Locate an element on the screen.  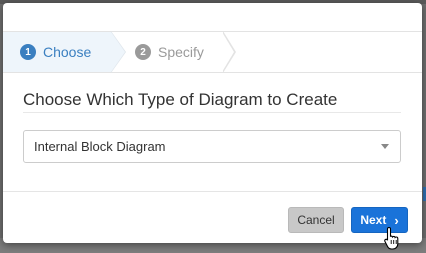
step-label: Choose is located at coordinates (67, 52).